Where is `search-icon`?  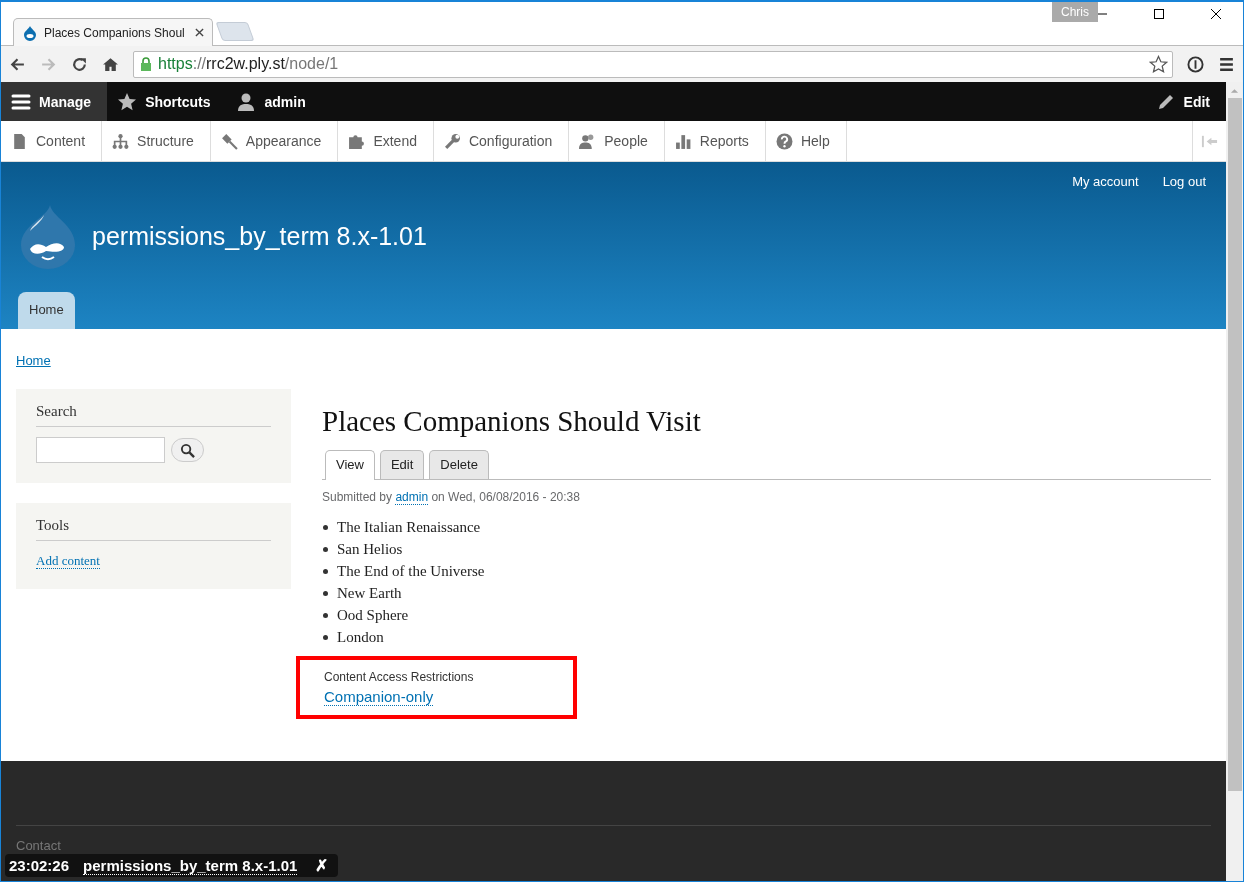 search-icon is located at coordinates (187, 450).